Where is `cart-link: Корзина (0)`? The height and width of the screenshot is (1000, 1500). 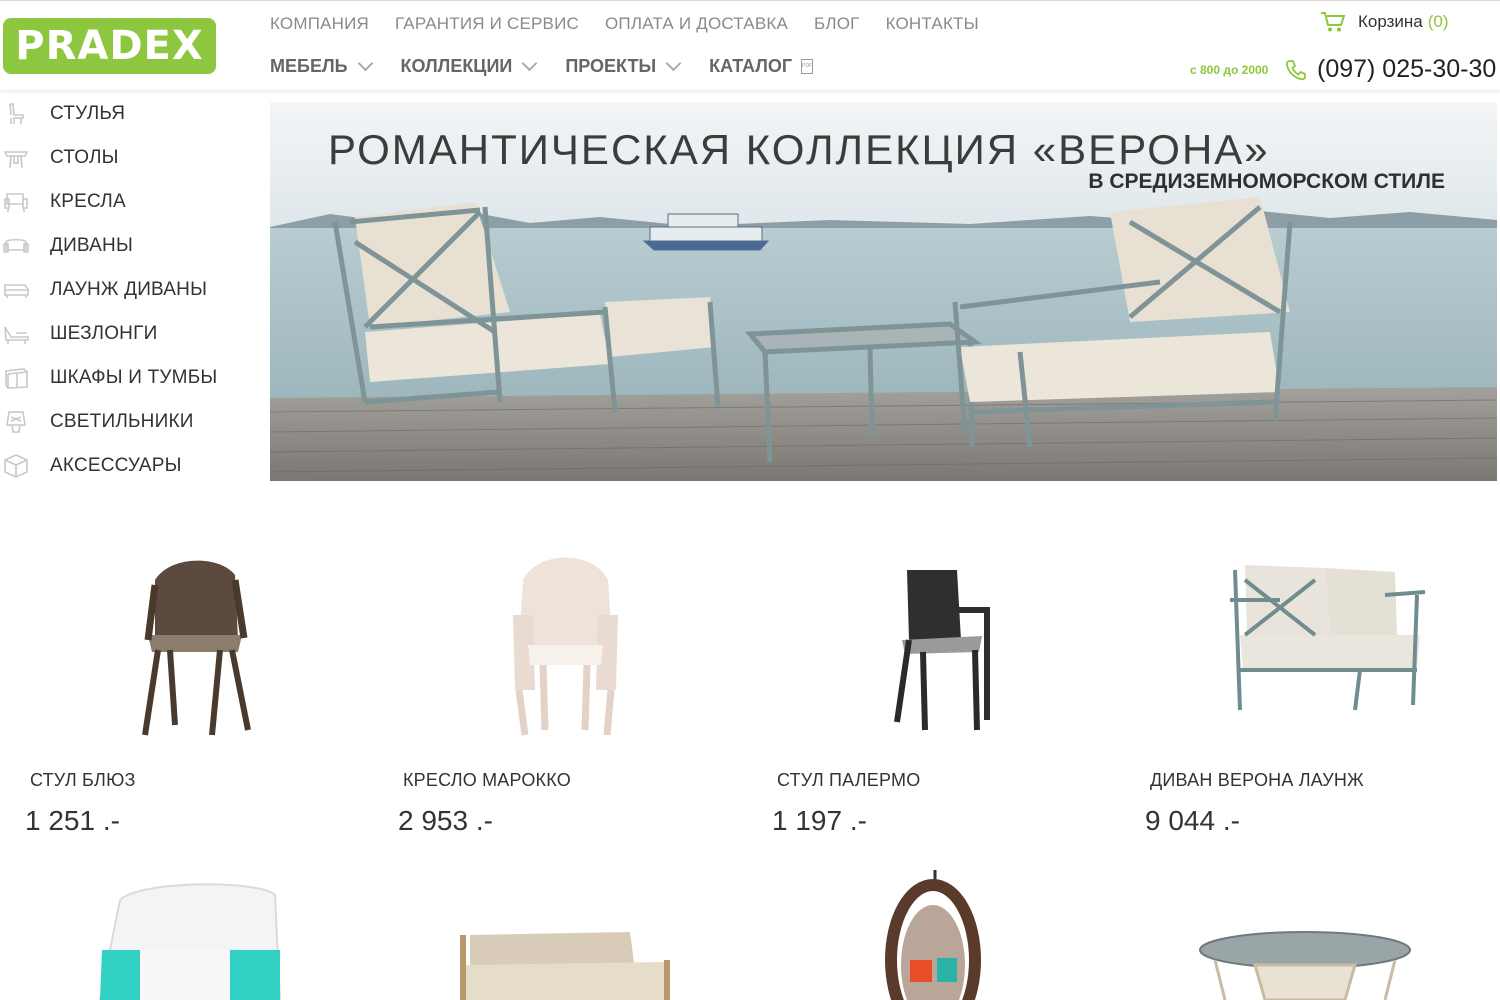
cart-link: Корзина (0) is located at coordinates (1384, 22).